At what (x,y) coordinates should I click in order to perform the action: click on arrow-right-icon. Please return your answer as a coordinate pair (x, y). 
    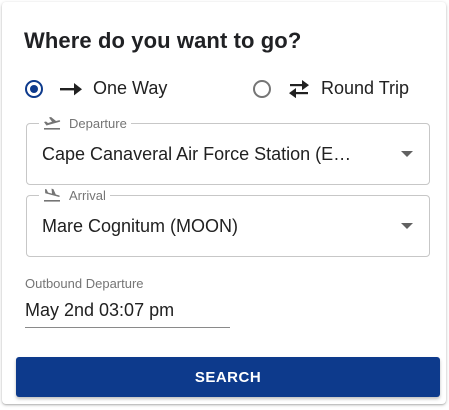
    Looking at the image, I should click on (71, 89).